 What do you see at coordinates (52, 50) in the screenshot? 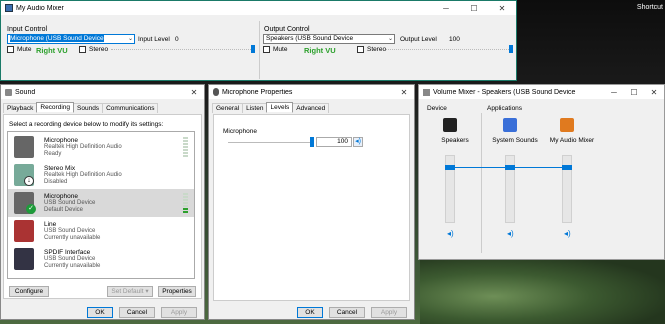
I see `input-vu-label: Right VU` at bounding box center [52, 50].